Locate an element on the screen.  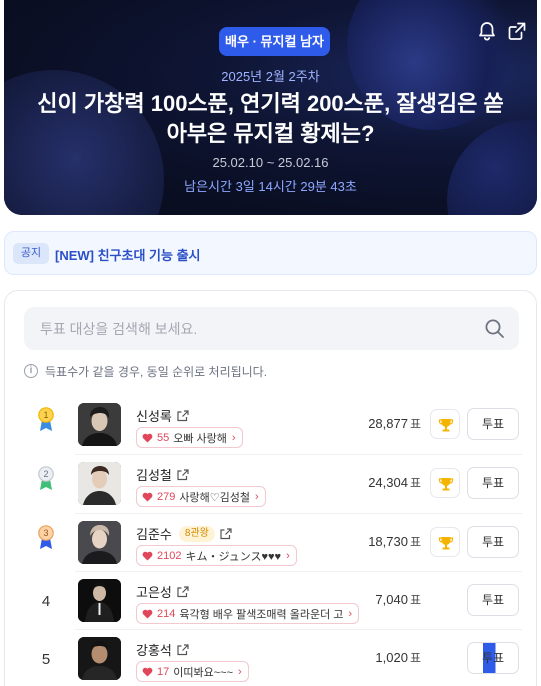
gold-medal-icon: 1 is located at coordinates (46, 419).